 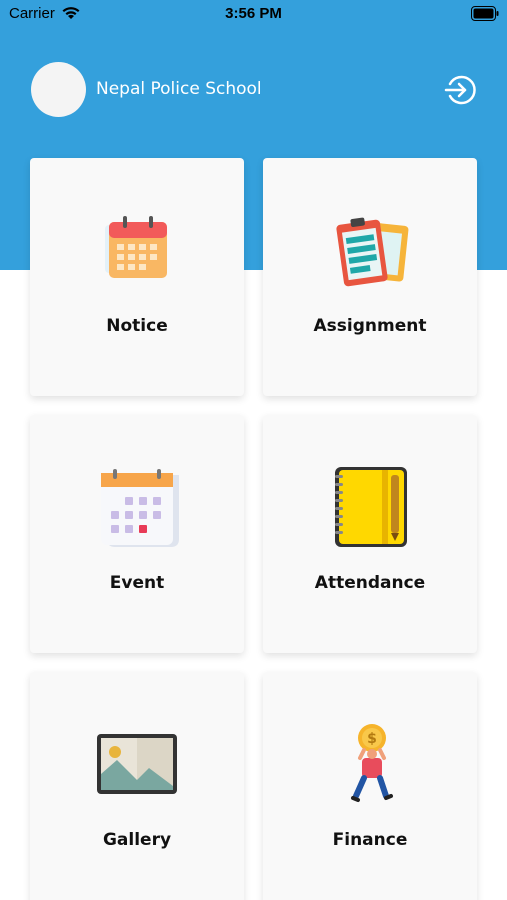 I want to click on status-time: 3:56 PM, so click(x=253, y=13).